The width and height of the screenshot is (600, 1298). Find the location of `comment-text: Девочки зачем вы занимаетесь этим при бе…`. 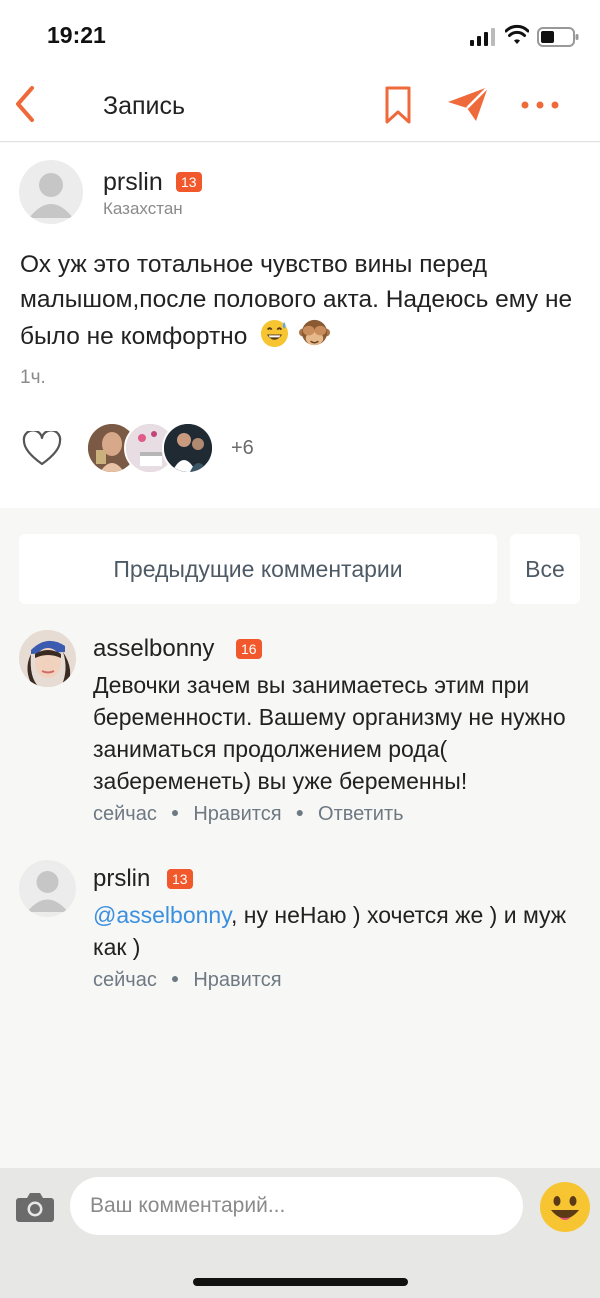

comment-text: Девочки зачем вы занимаетесь этим при бе… is located at coordinates (329, 733).